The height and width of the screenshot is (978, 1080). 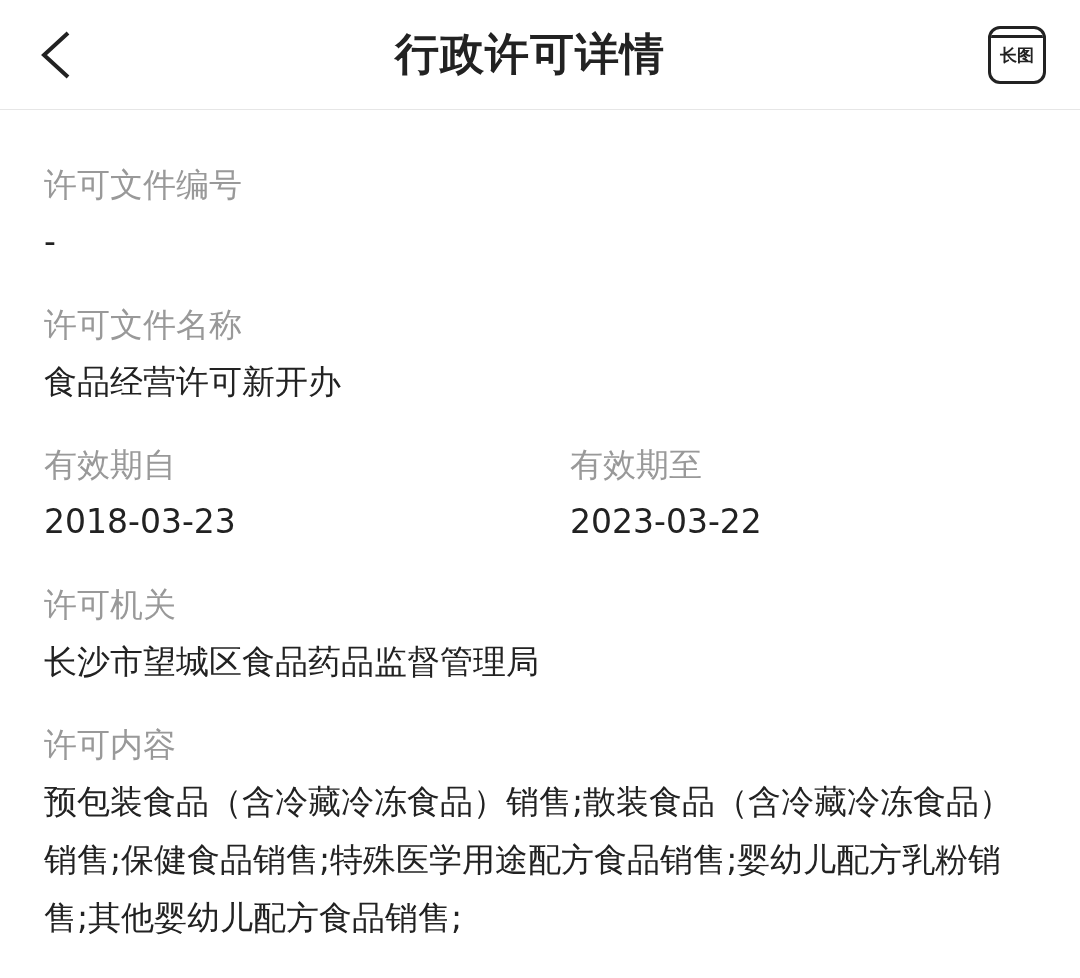 What do you see at coordinates (193, 382) in the screenshot?
I see `field-value: 食品经营许可新开办` at bounding box center [193, 382].